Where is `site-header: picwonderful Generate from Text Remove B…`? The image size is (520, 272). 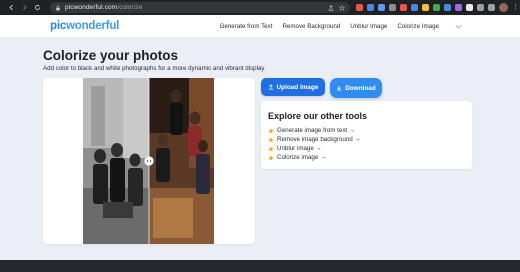 site-header: picwonderful Generate from Text Remove B… is located at coordinates (260, 26).